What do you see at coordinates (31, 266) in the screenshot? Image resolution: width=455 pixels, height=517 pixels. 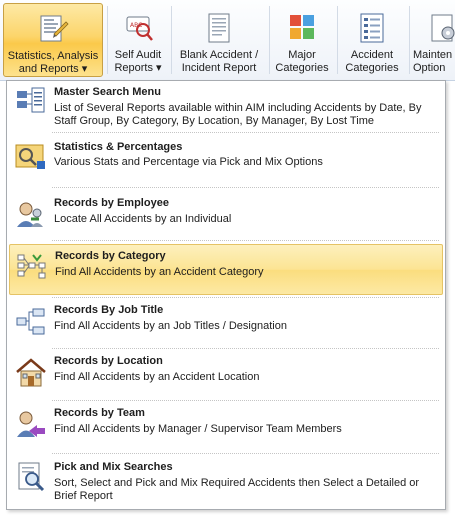 I see `category-icon` at bounding box center [31, 266].